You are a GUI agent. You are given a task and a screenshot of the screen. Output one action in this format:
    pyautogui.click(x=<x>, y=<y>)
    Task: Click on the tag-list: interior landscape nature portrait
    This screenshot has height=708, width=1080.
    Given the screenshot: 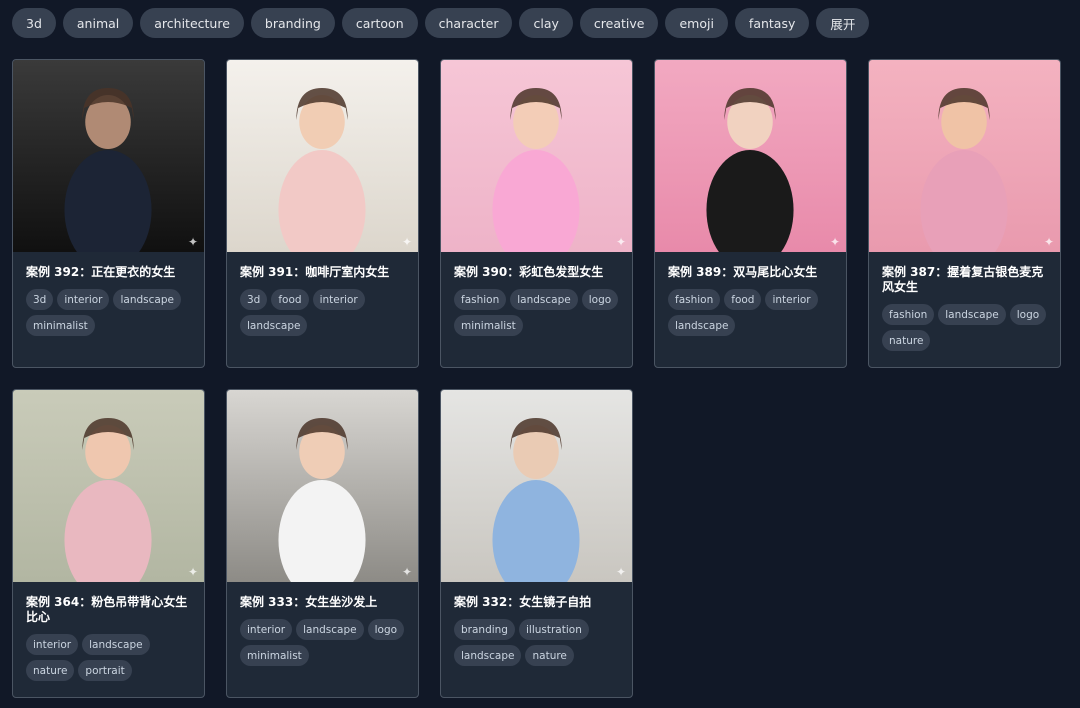 What is the action you would take?
    pyautogui.click(x=108, y=657)
    